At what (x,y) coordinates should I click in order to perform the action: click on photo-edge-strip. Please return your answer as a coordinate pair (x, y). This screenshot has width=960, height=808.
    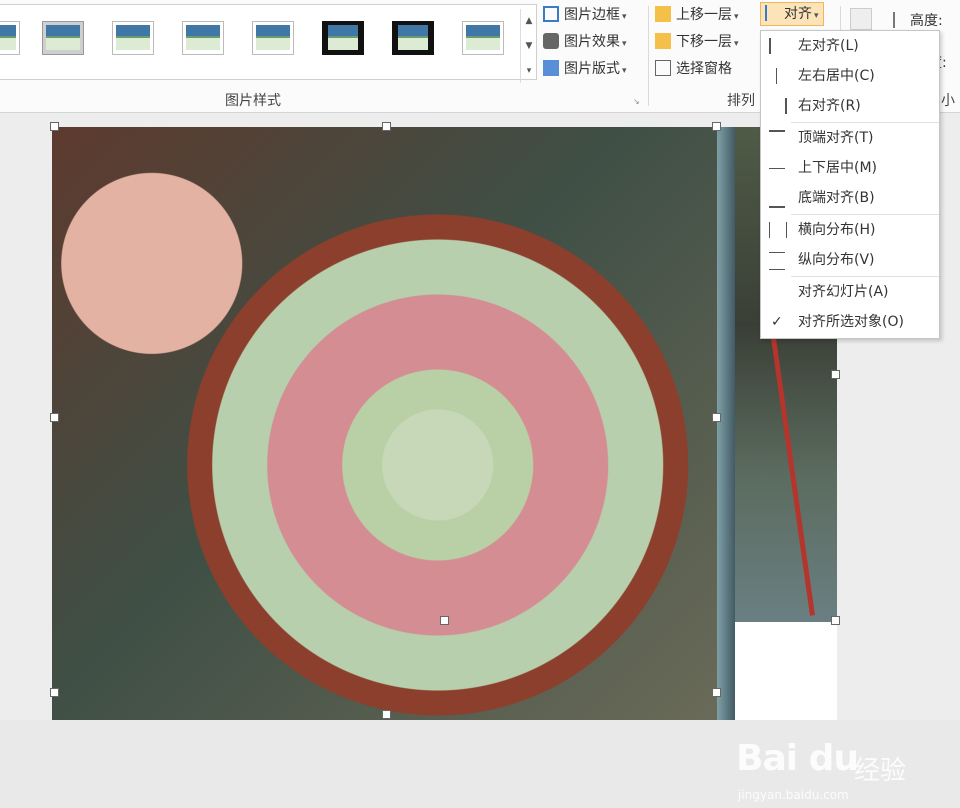
    Looking at the image, I should click on (726, 423).